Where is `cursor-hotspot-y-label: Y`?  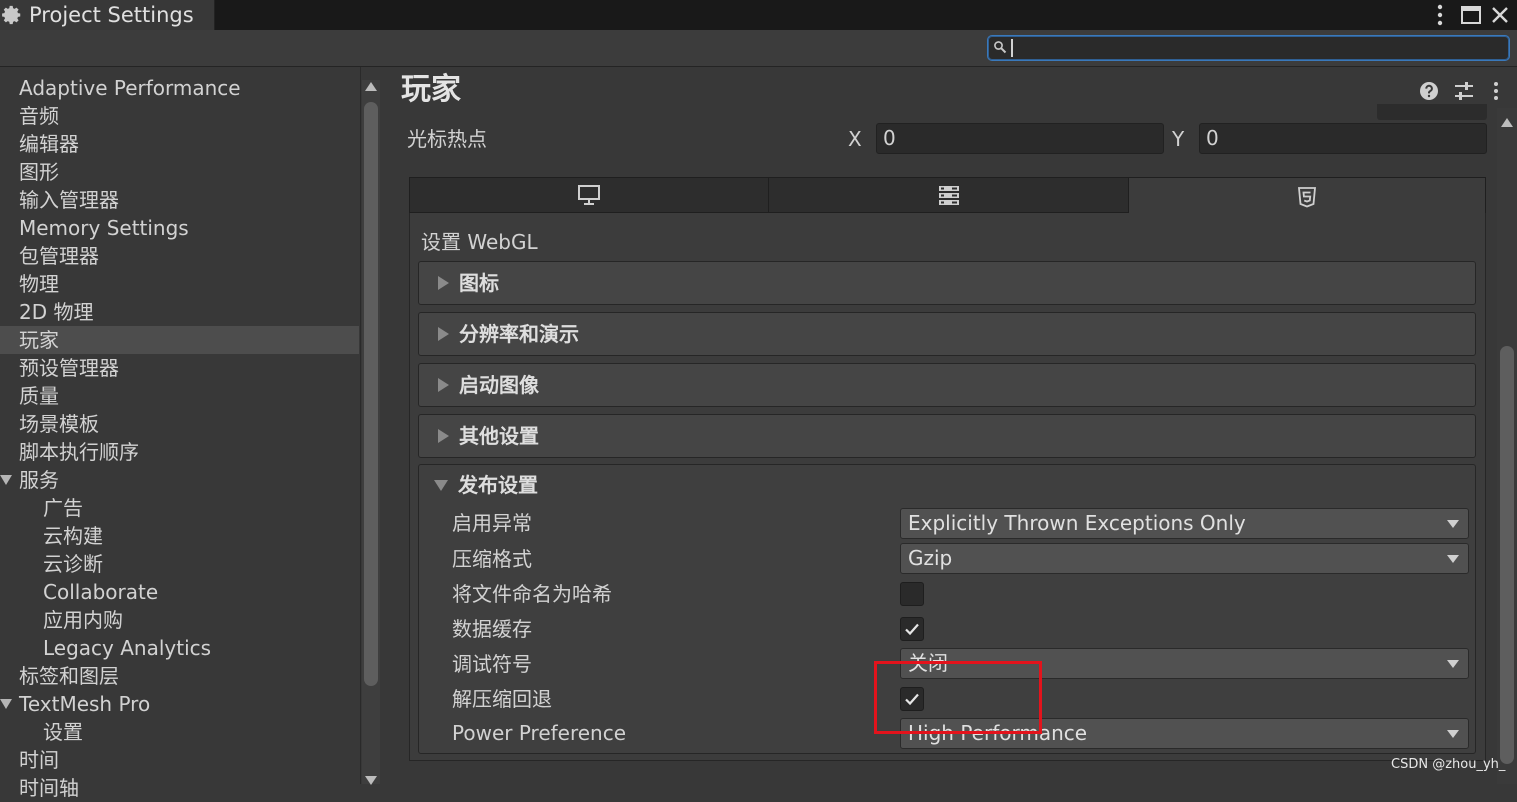
cursor-hotspot-y-label: Y is located at coordinates (1178, 139).